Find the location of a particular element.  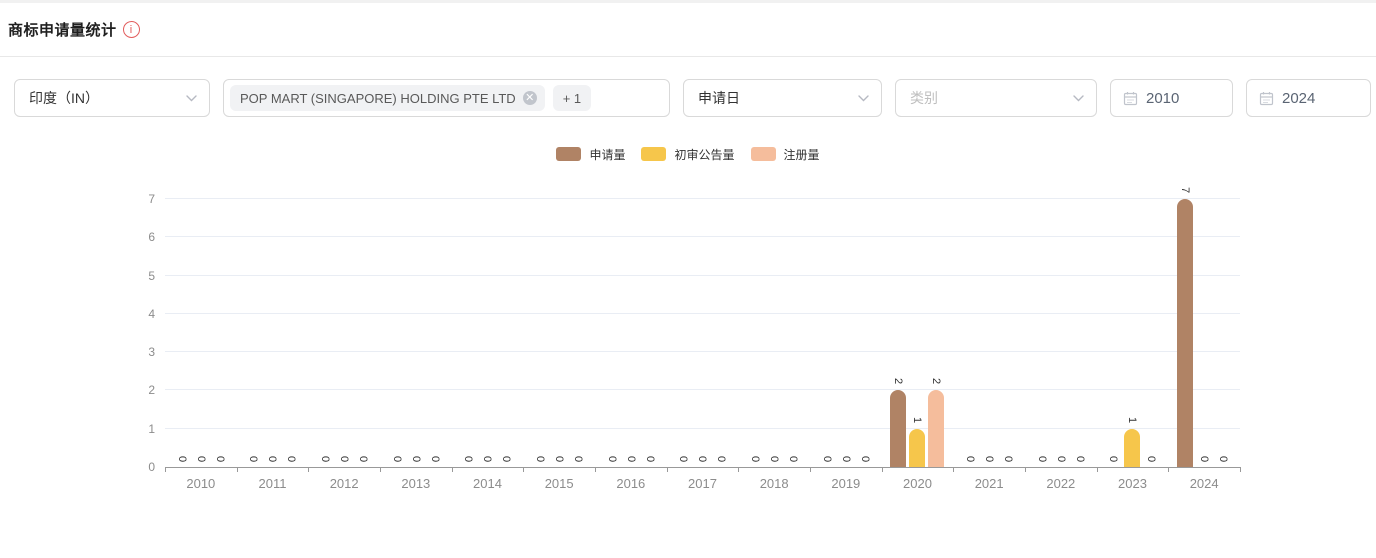

x-axis-label: 2014 is located at coordinates (487, 483).